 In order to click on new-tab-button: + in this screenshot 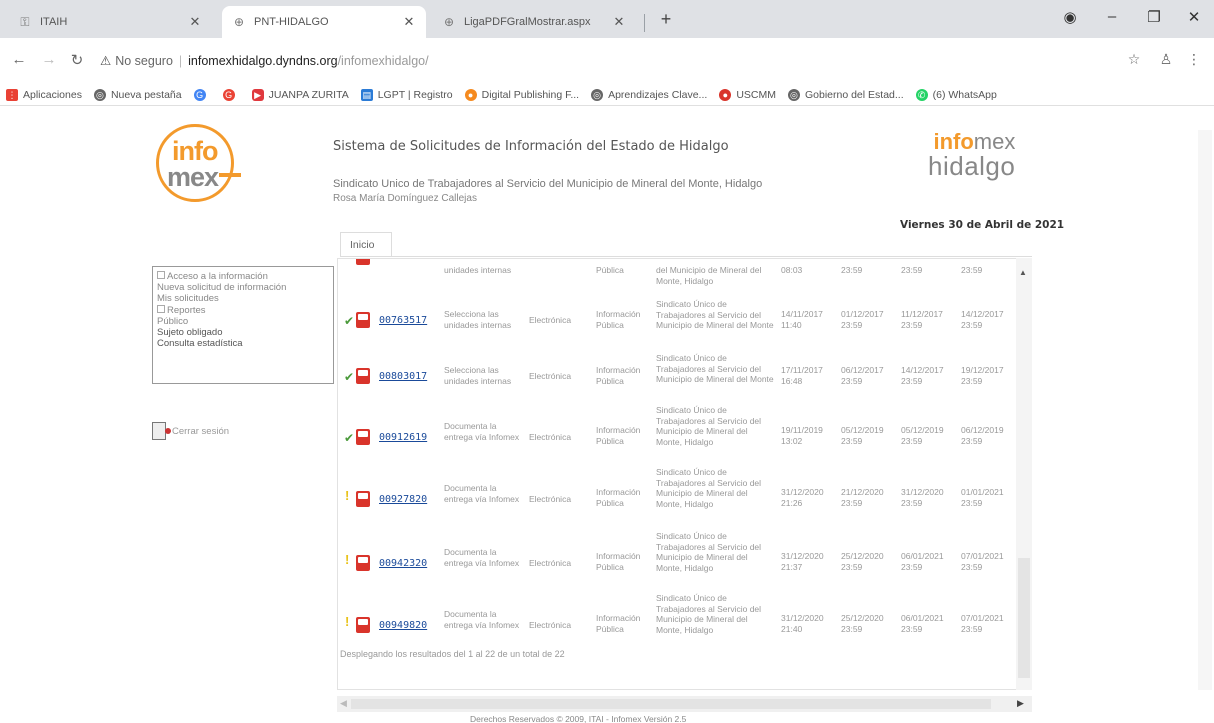, I will do `click(666, 19)`.